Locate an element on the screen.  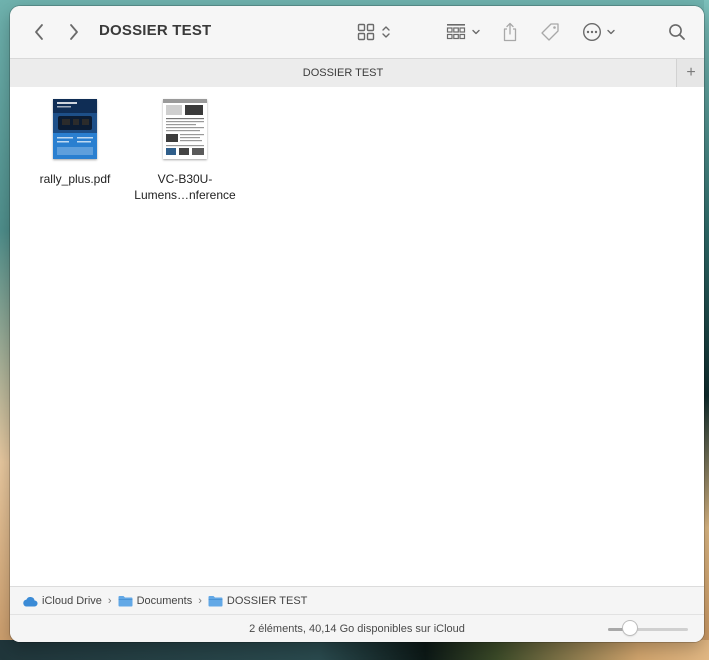
icloud-icon is located at coordinates (30, 601).